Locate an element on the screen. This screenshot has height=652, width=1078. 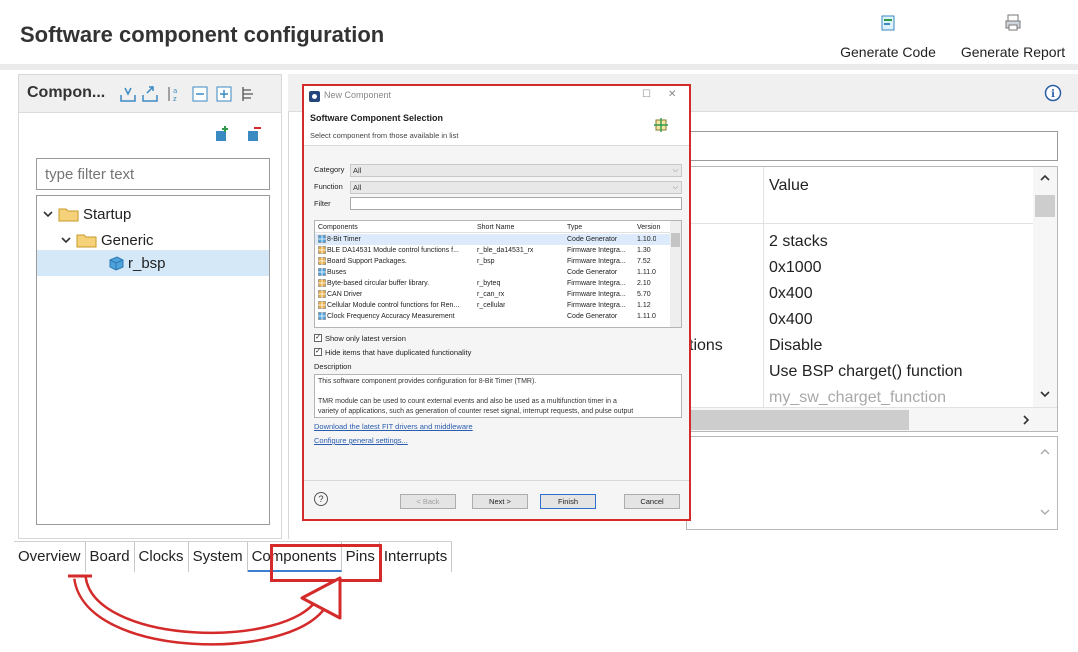
component-name-field is located at coordinates (869, 146).